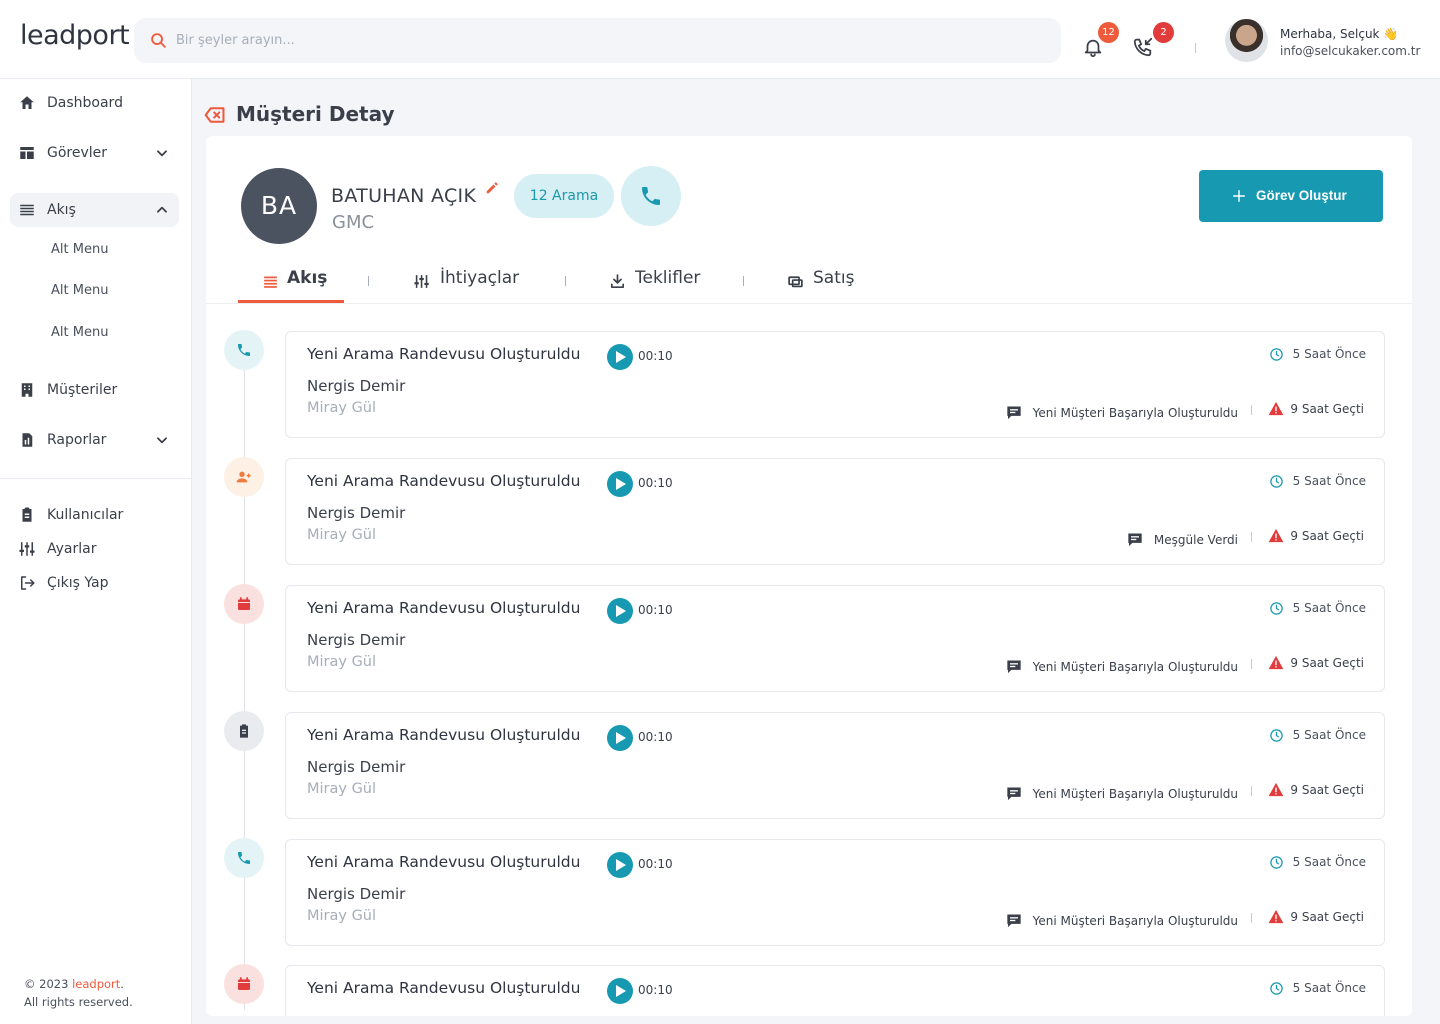  What do you see at coordinates (48, 984) in the screenshot?
I see `copyright-prefix: © 2023` at bounding box center [48, 984].